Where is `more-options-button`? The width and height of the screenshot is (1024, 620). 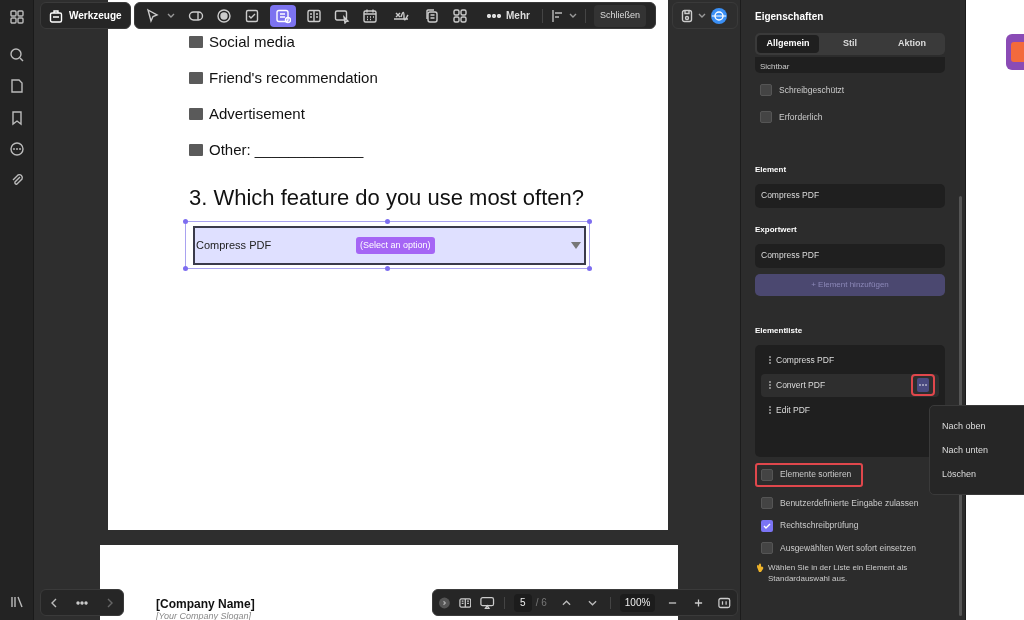 more-options-button is located at coordinates (923, 385).